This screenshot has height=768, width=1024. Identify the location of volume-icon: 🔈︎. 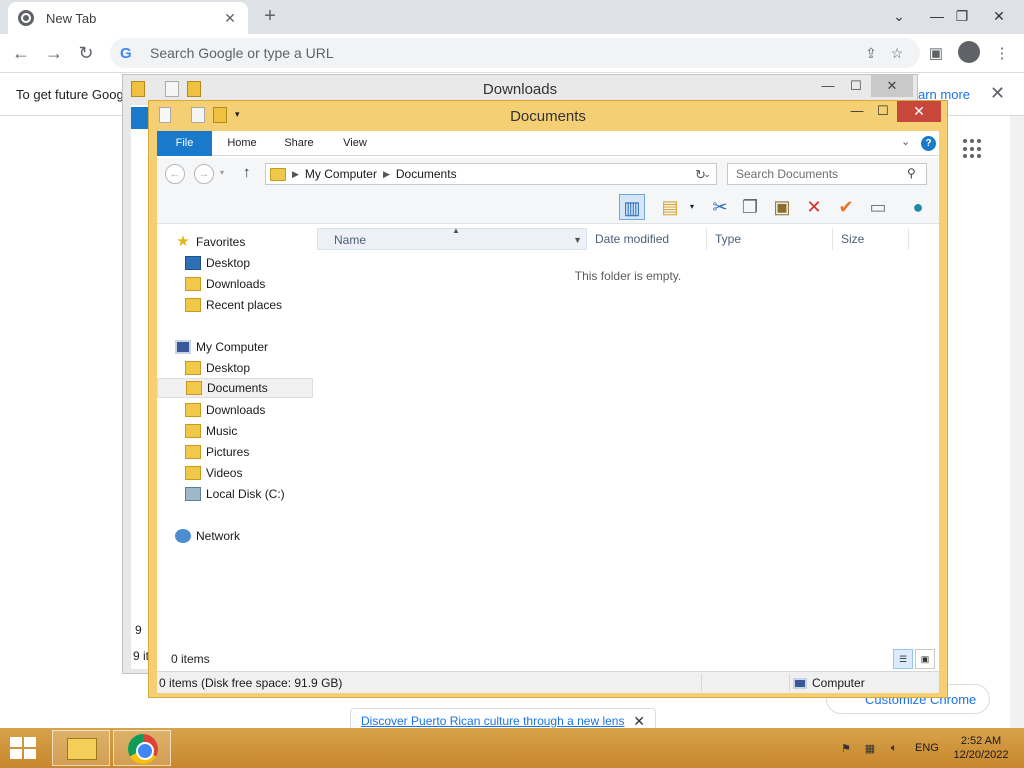
(894, 749).